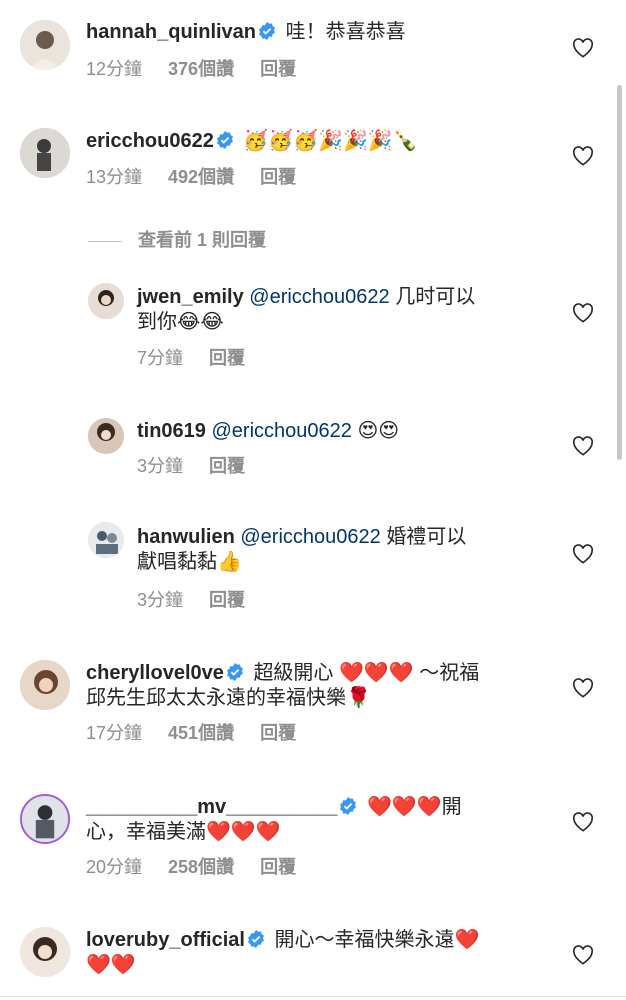 This screenshot has height=1000, width=626. I want to click on likes-count: 451個讚, so click(201, 733).